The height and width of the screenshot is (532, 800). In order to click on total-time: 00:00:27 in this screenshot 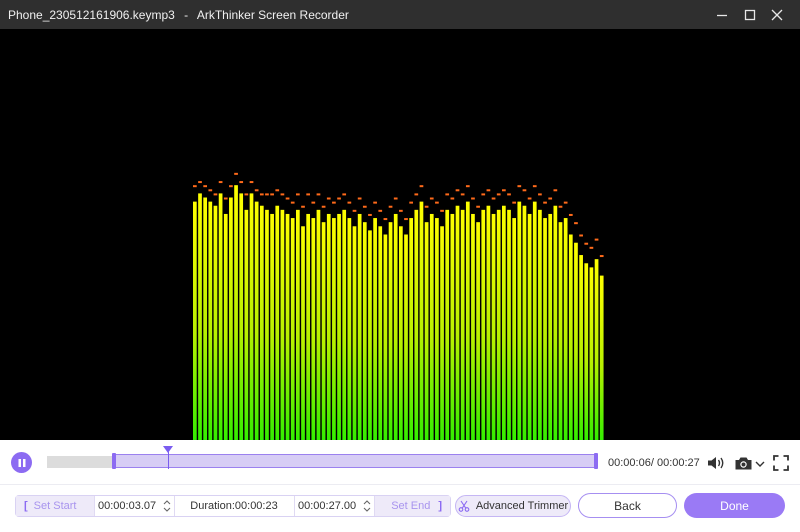, I will do `click(678, 463)`.